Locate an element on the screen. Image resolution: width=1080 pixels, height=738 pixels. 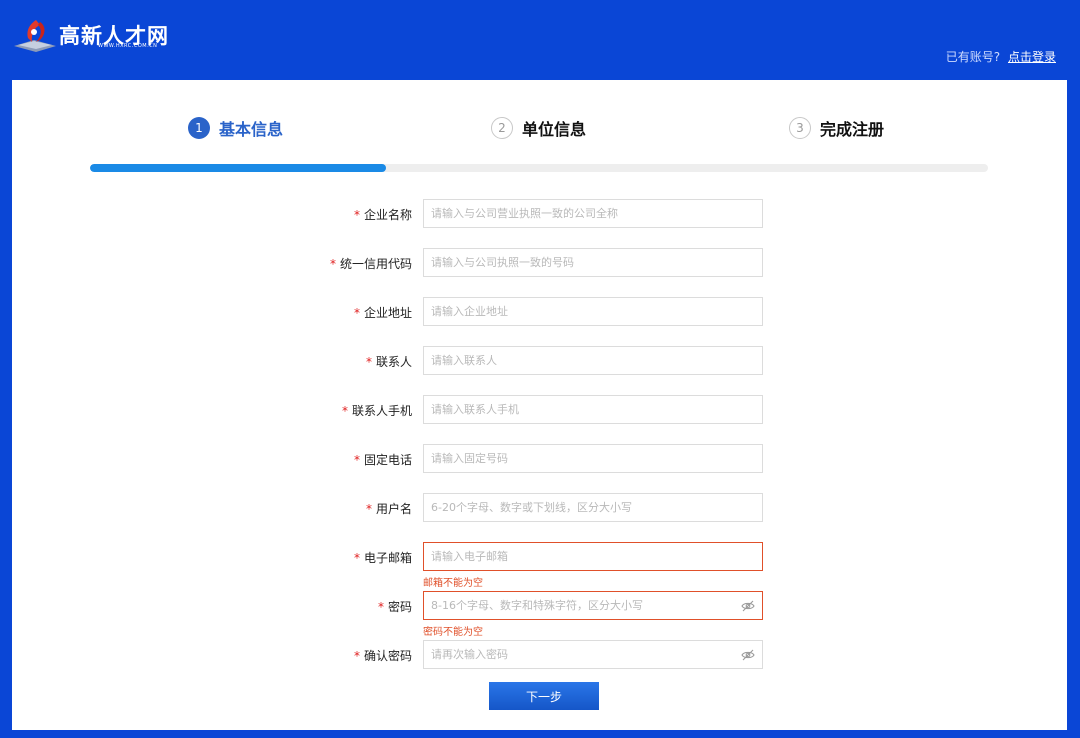
logo-emblem-icon is located at coordinates (35, 36).